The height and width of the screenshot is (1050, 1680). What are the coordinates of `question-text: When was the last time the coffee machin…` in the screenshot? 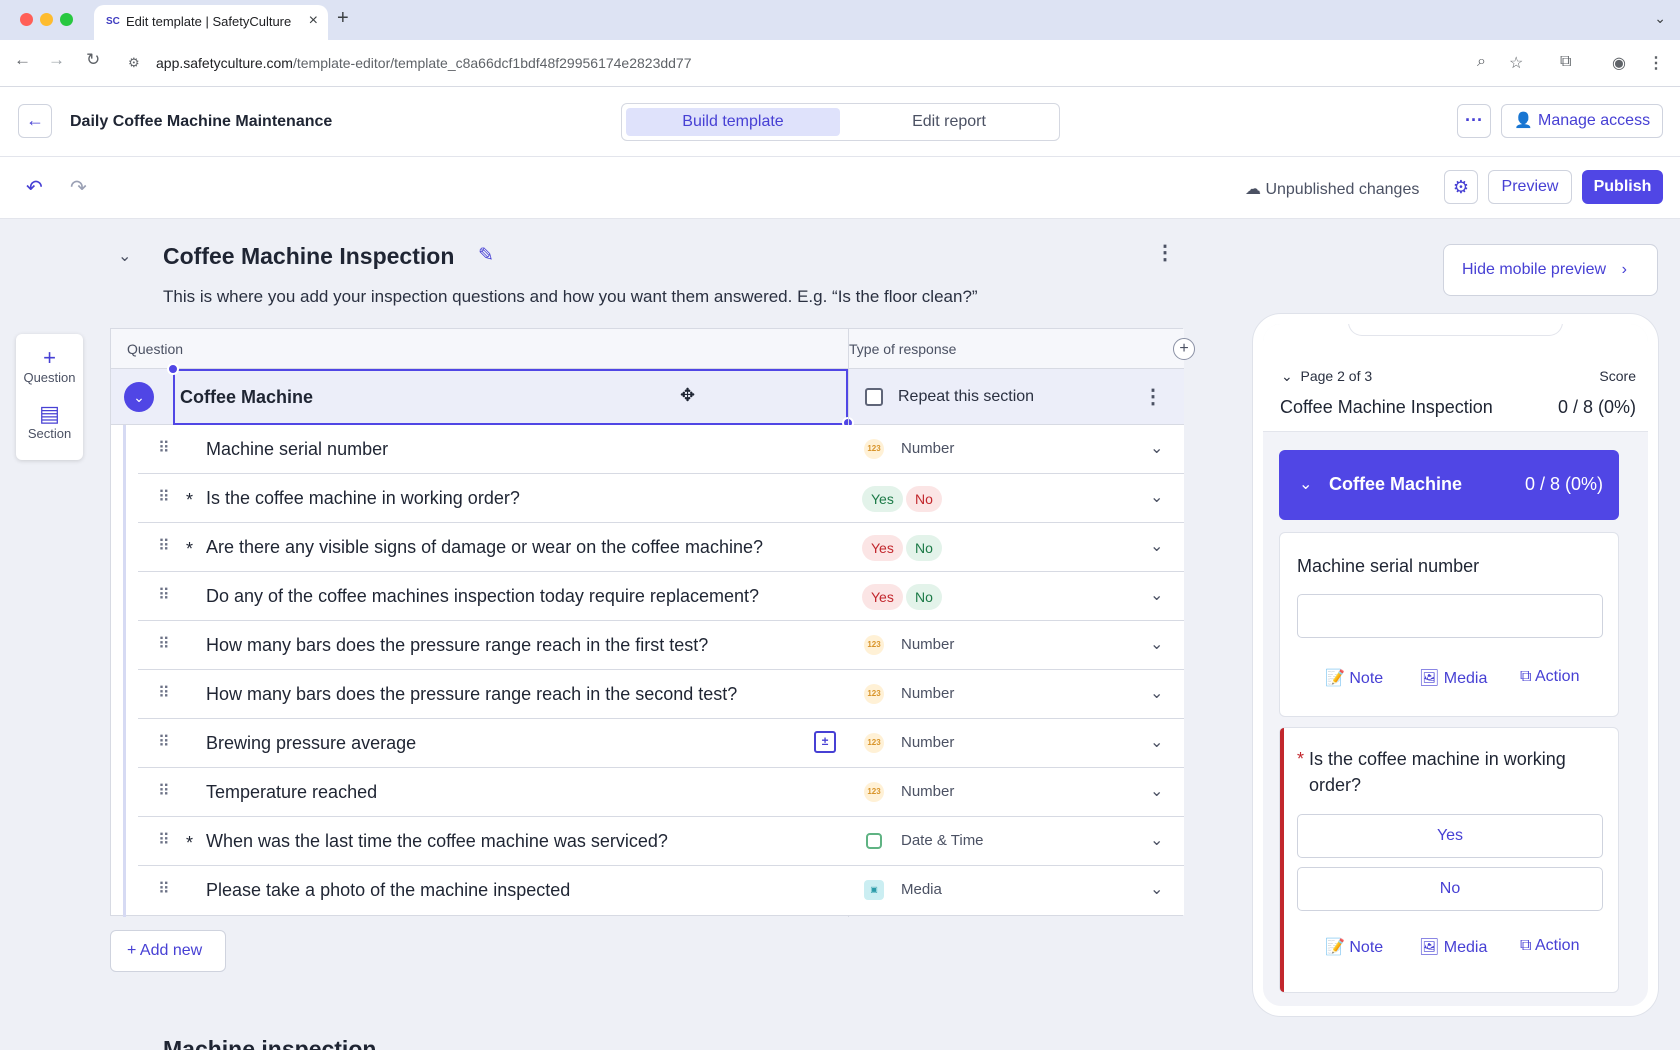 It's located at (437, 841).